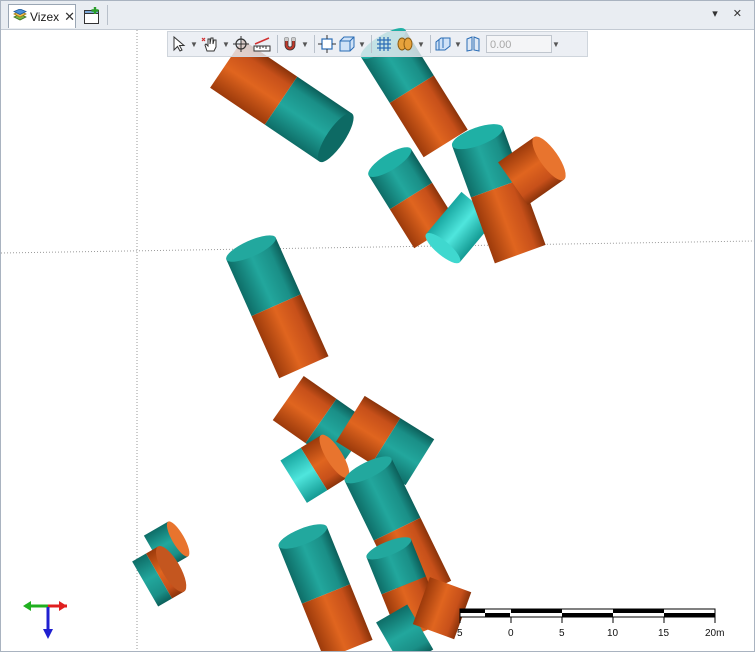  Describe the element at coordinates (613, 633) in the screenshot. I see `scale-label: 10` at that location.